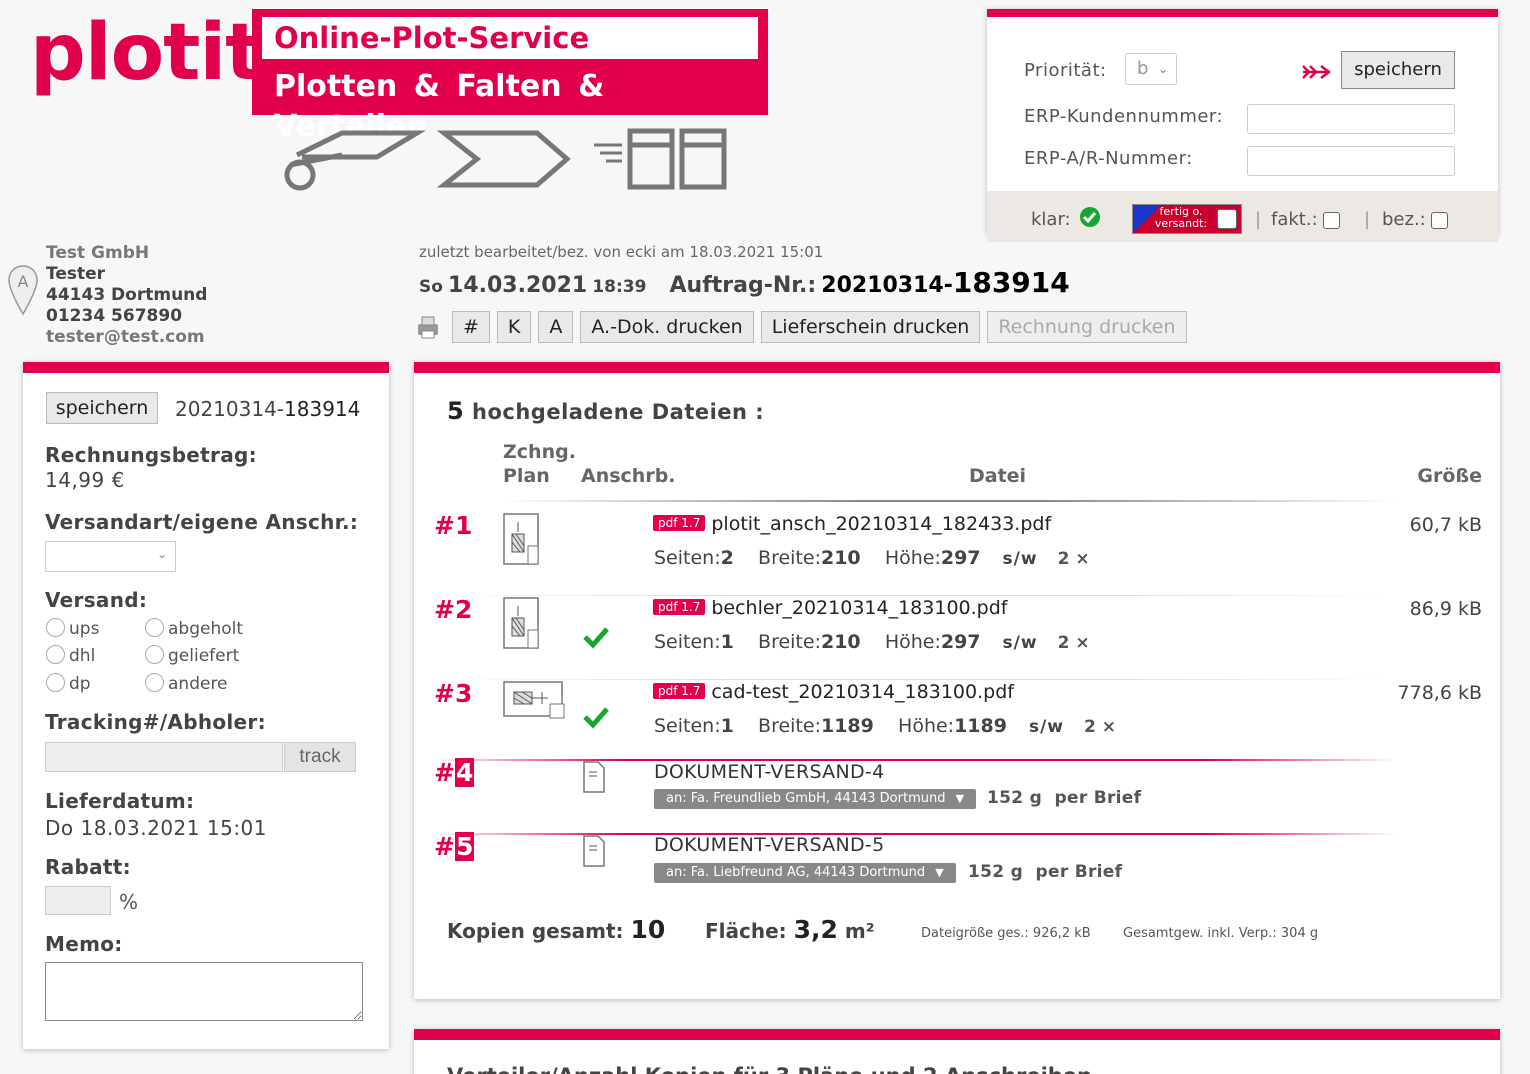 This screenshot has width=1530, height=1074. Describe the element at coordinates (194, 628) in the screenshot. I see `versand-radio-abgeholt: abgeholt` at that location.